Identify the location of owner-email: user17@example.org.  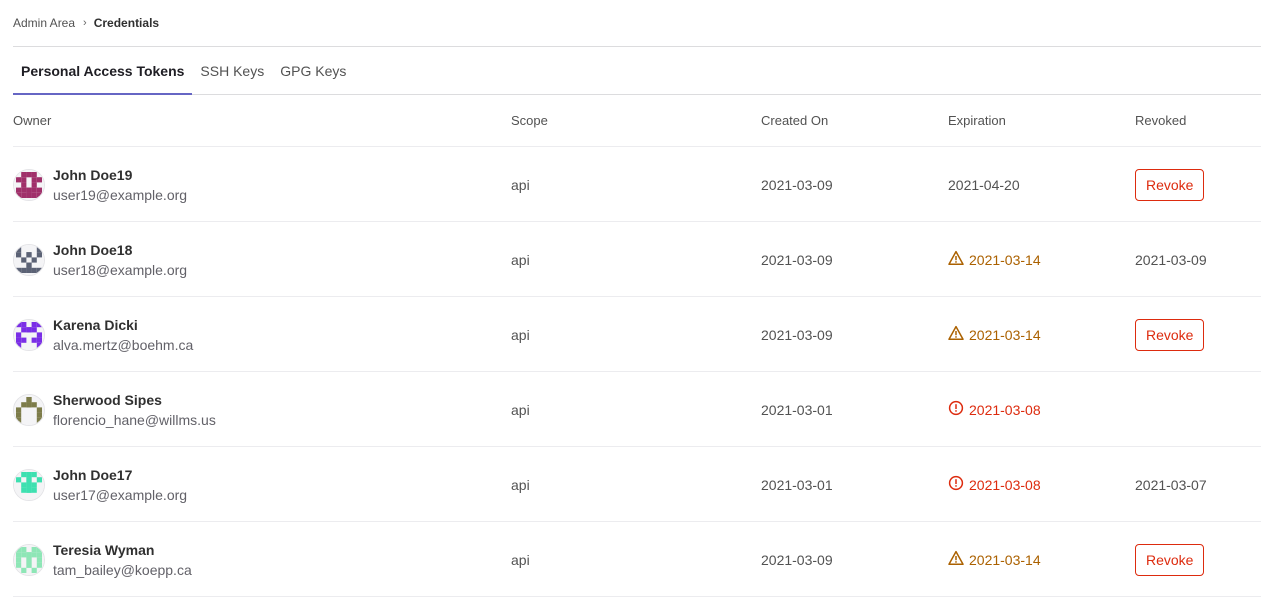
(120, 494).